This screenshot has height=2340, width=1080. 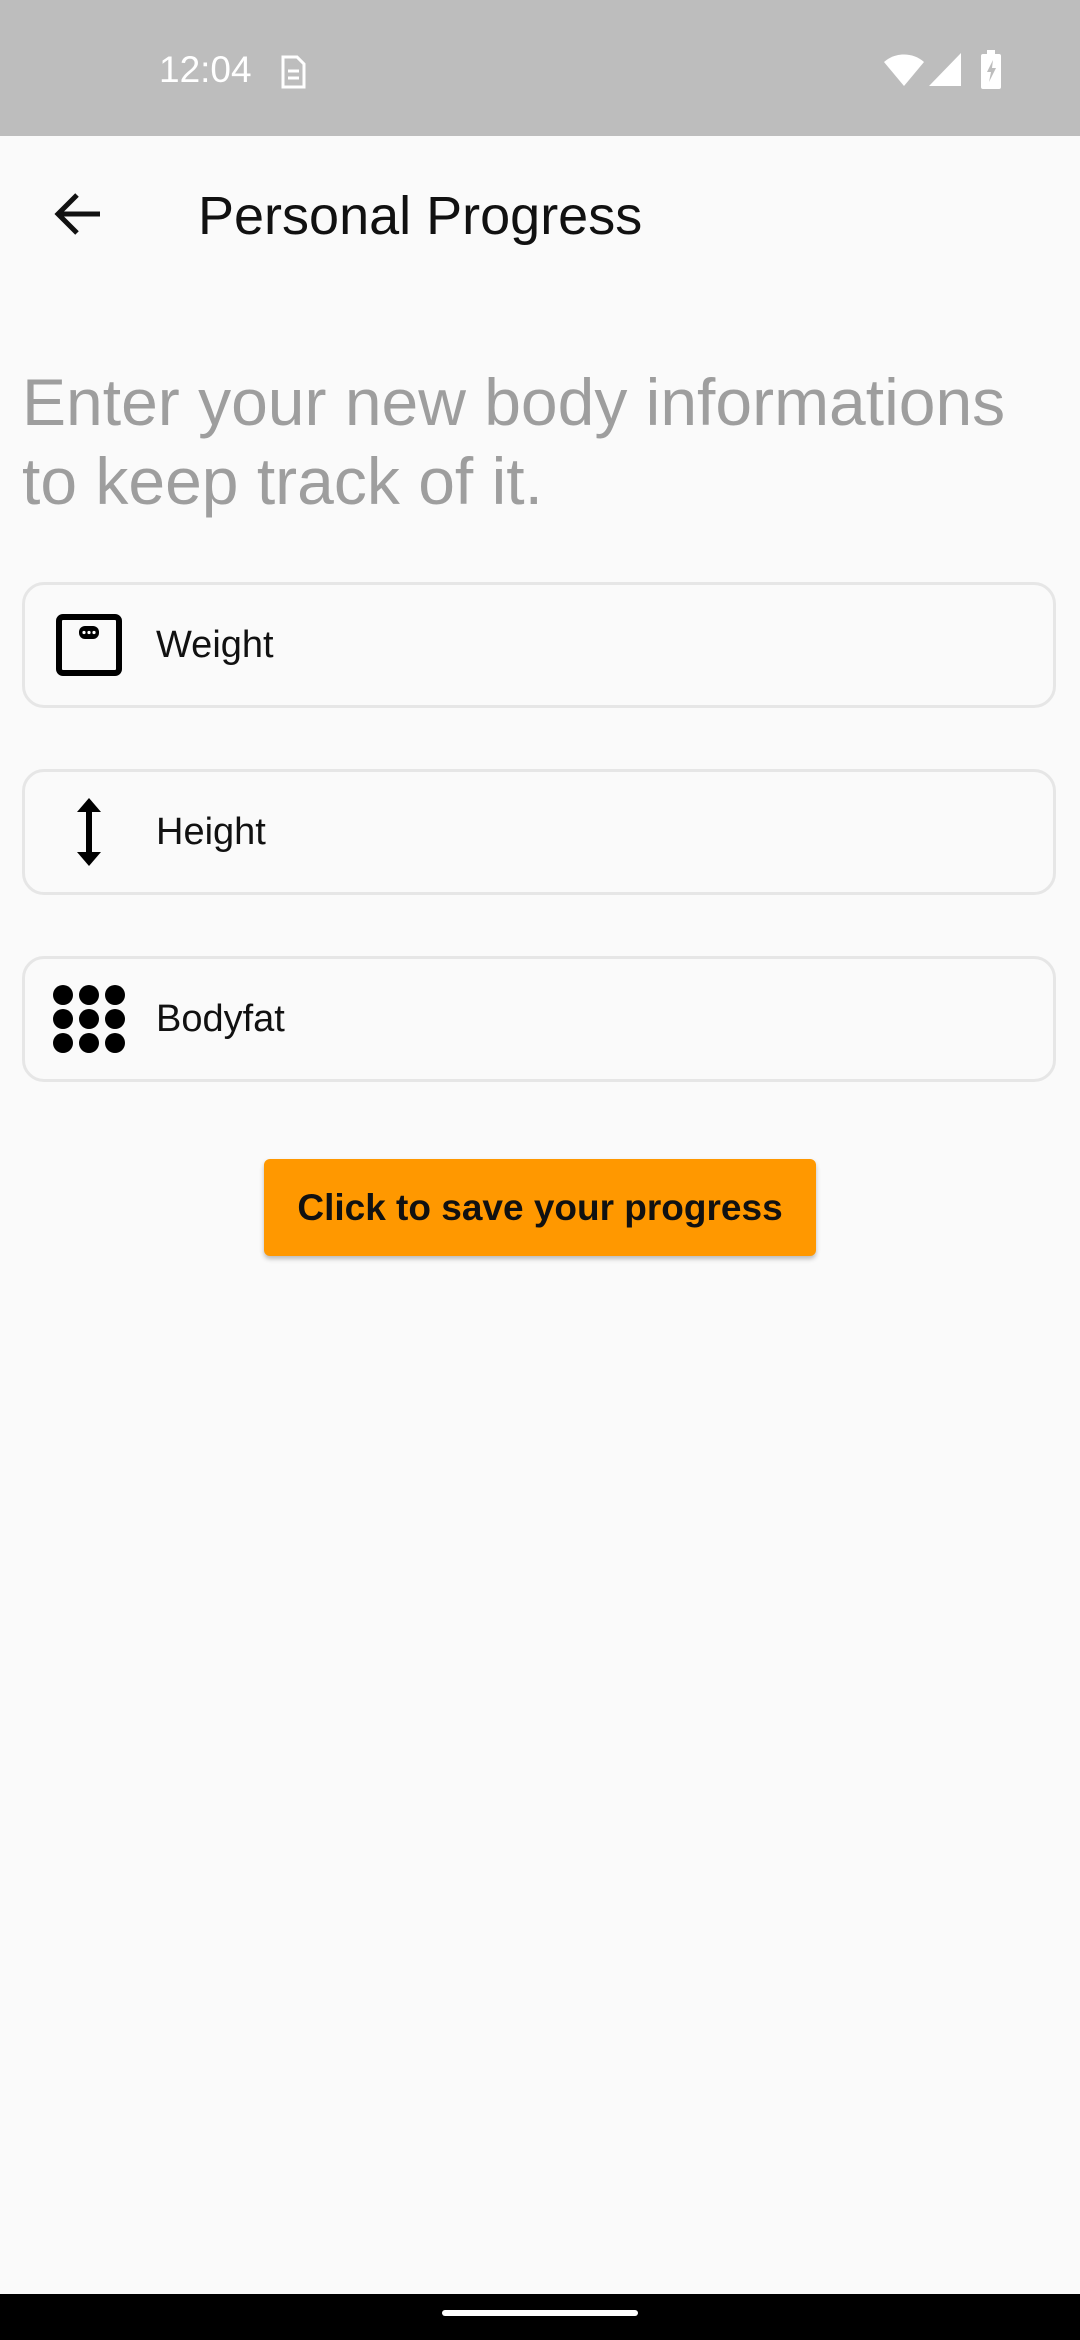 I want to click on dots-grid-icon, so click(x=89, y=1019).